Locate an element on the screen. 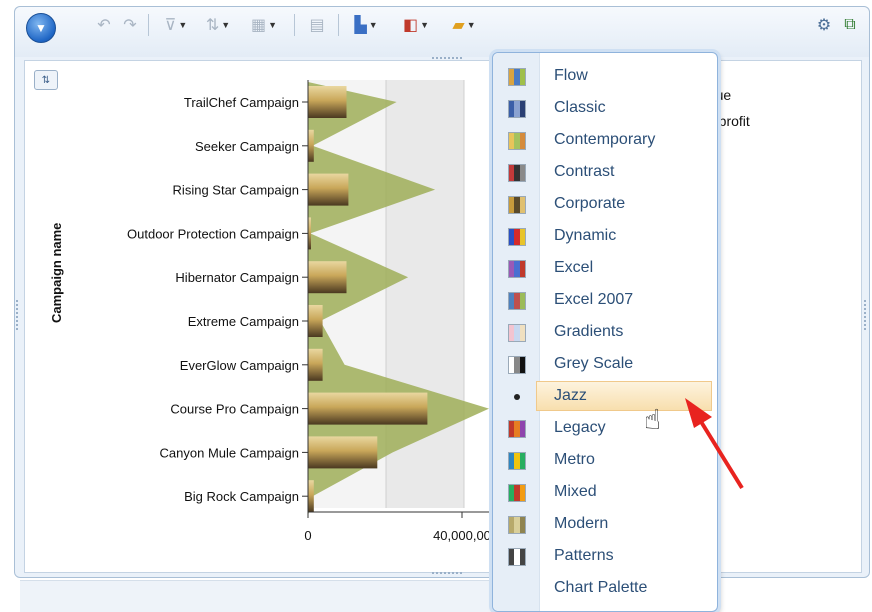 The width and height of the screenshot is (872, 612). red-arrow-annotation is located at coordinates (714, 444).